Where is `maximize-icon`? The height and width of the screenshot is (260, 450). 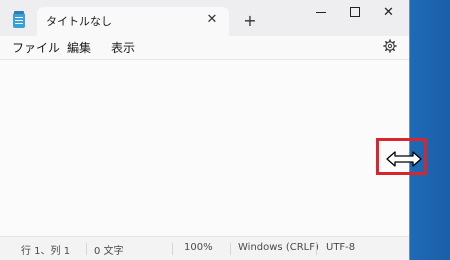
maximize-icon is located at coordinates (354, 12).